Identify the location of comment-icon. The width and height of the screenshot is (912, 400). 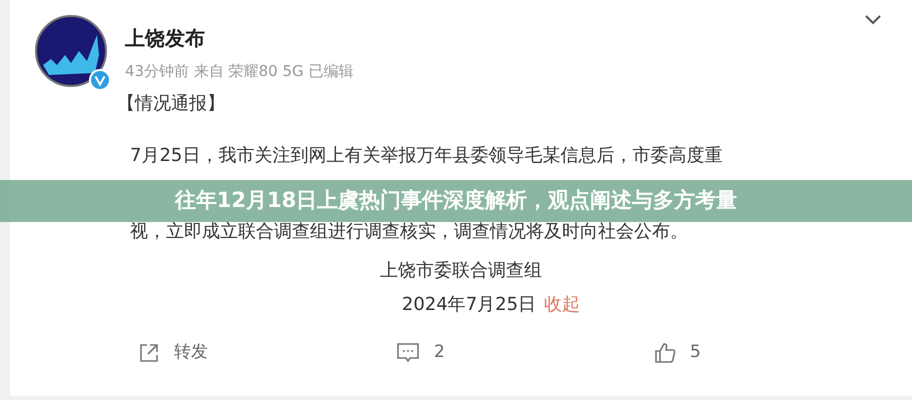
(408, 353).